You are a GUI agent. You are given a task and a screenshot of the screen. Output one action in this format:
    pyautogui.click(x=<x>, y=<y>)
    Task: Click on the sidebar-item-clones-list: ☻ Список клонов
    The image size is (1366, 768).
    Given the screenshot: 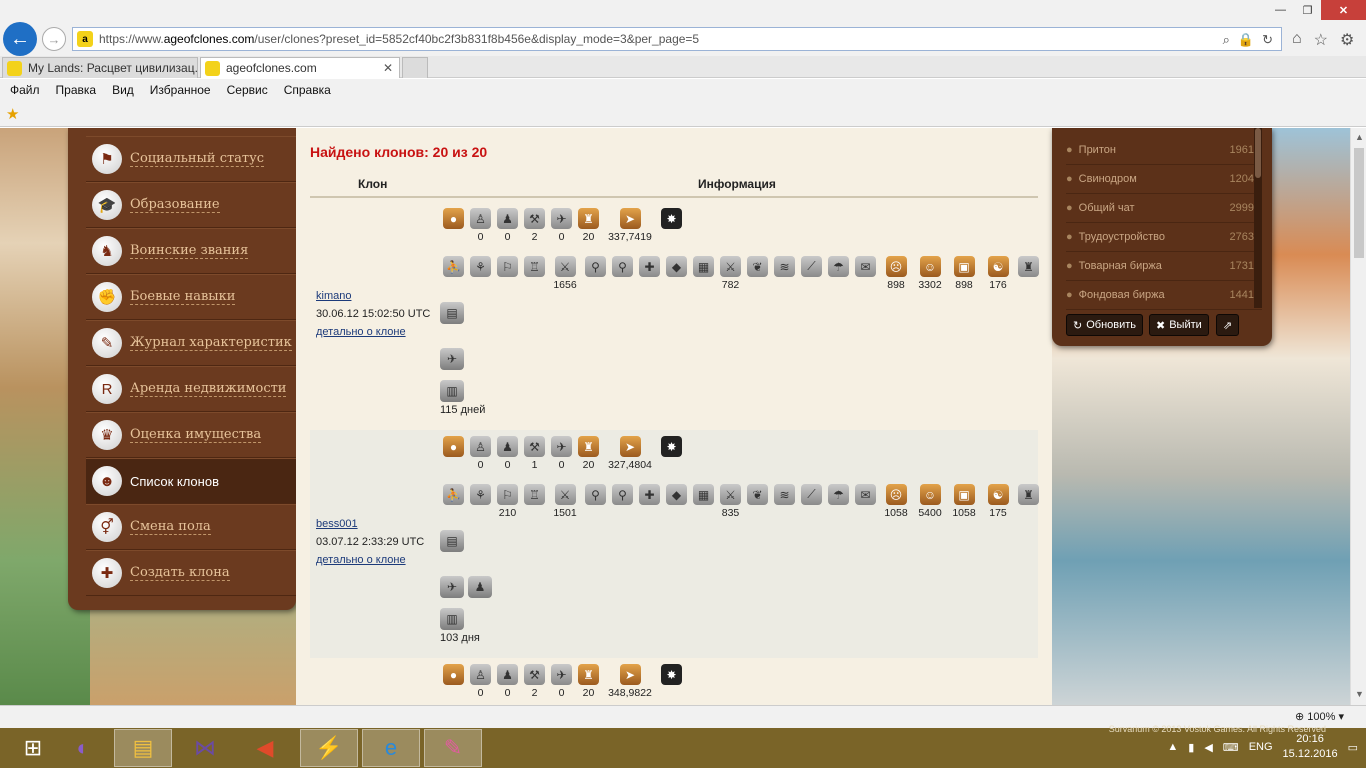 What is the action you would take?
    pyautogui.click(x=191, y=481)
    